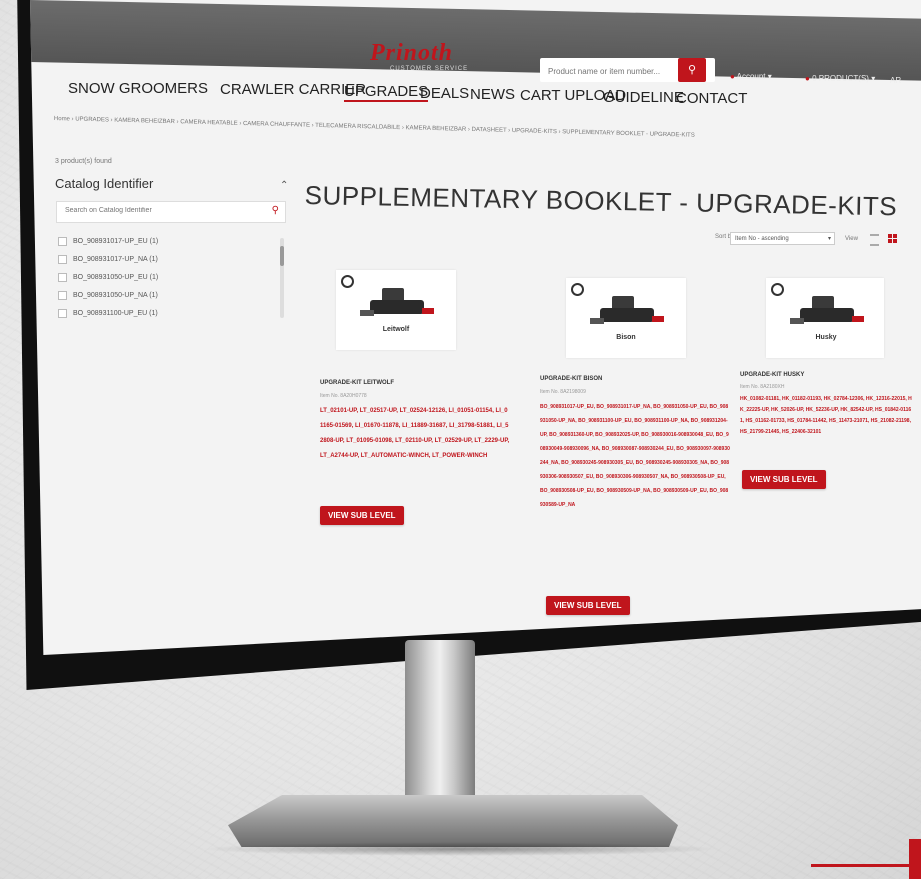 The image size is (921, 879). Describe the element at coordinates (772, 375) in the screenshot. I see `product-name: UPGRADE-KIT HUSKY` at that location.